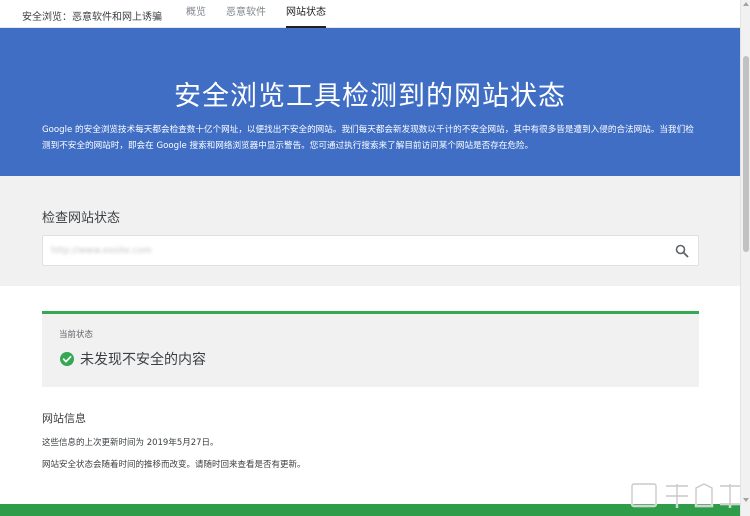 This screenshot has height=516, width=750. What do you see at coordinates (196, 14) in the screenshot?
I see `tab-overview: 概览` at bounding box center [196, 14].